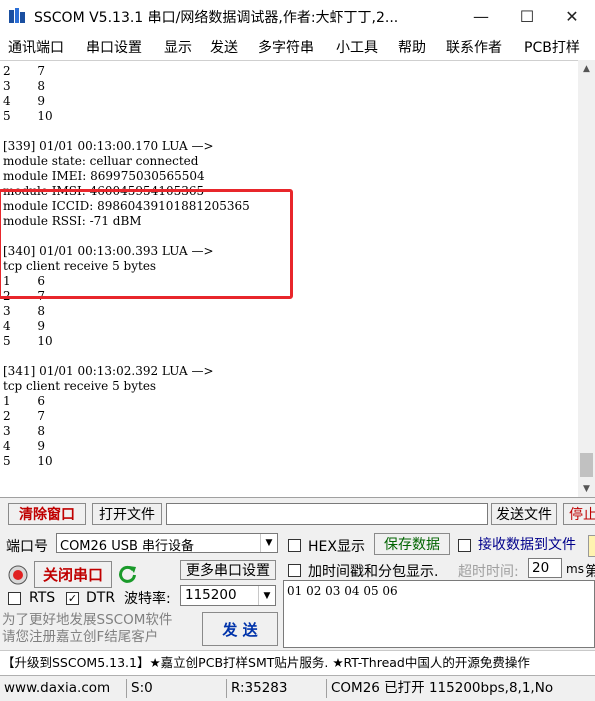 The image size is (595, 701). Describe the element at coordinates (42, 598) in the screenshot. I see `rts-label: RTS` at that location.